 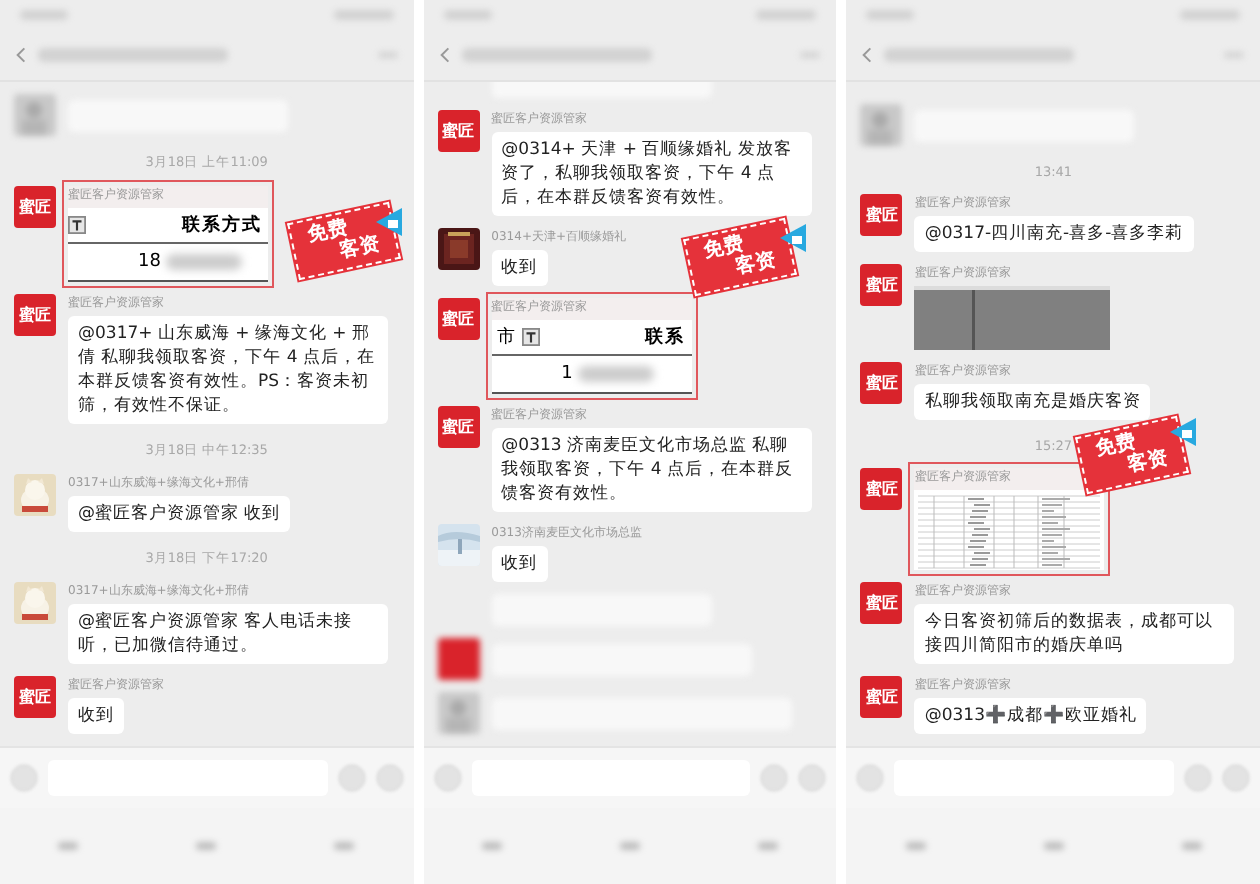 I want to click on message-bubble: @蜜匠客户资源管家 收到, so click(x=179, y=514).